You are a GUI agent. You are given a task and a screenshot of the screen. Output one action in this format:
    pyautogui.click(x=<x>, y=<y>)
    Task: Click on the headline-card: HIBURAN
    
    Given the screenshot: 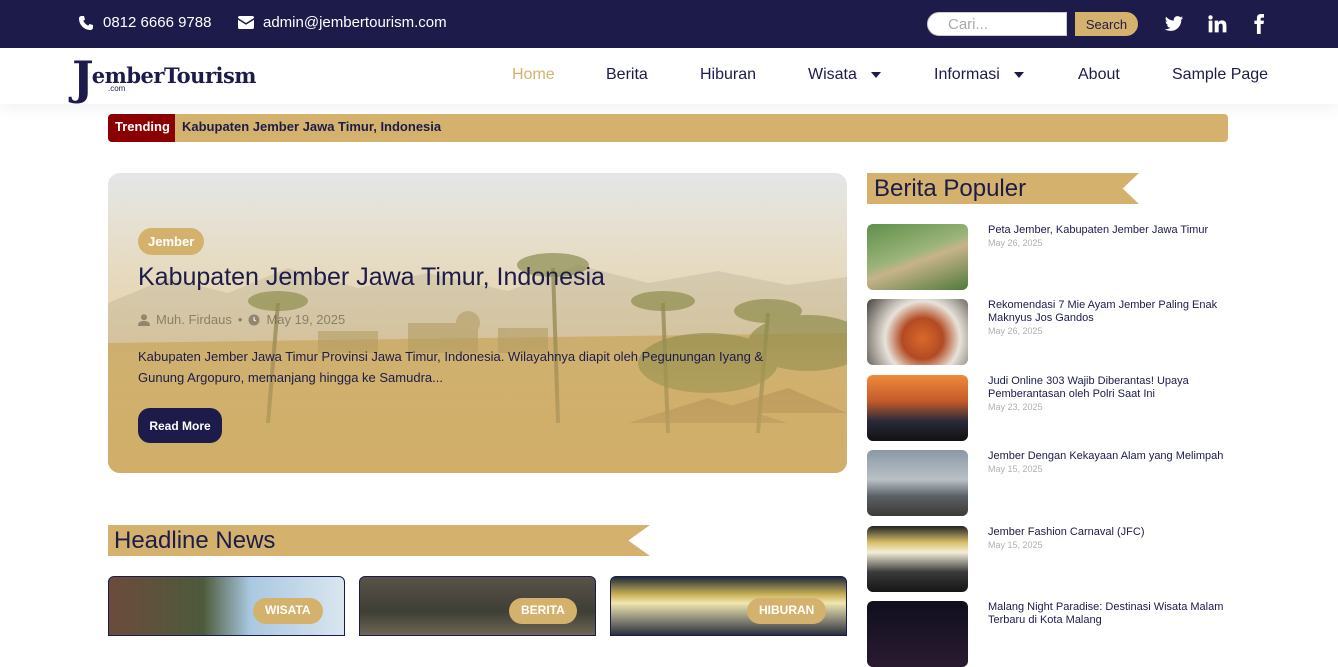 What is the action you would take?
    pyautogui.click(x=728, y=606)
    